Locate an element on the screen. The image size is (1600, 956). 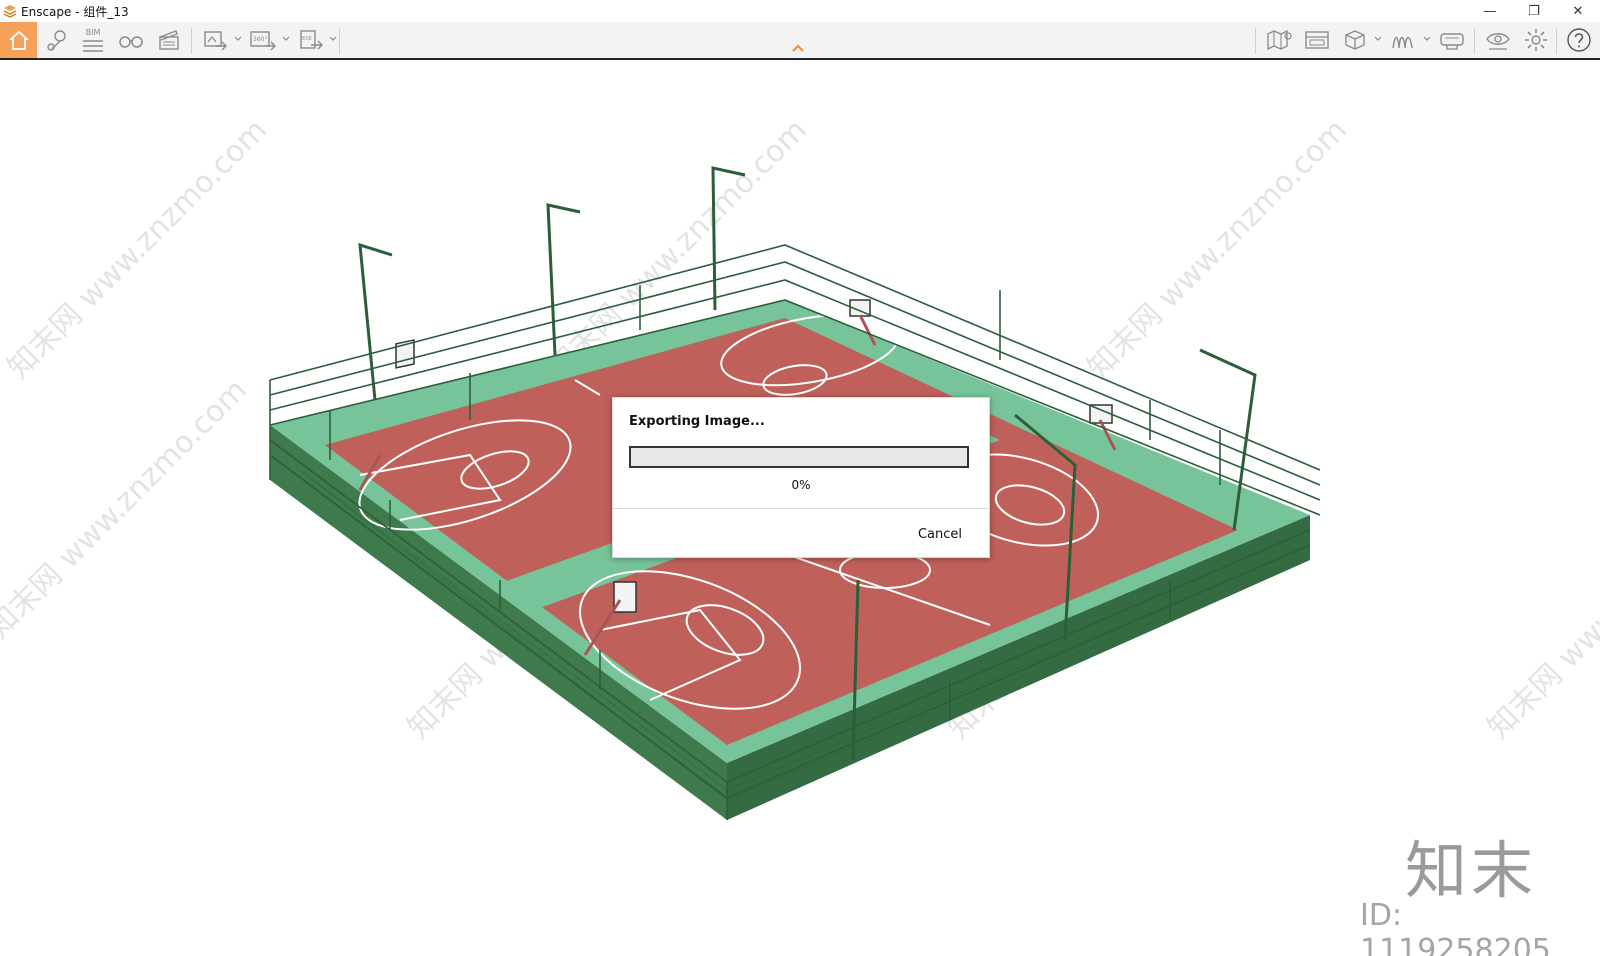
minimize-button: — is located at coordinates (1490, 11).